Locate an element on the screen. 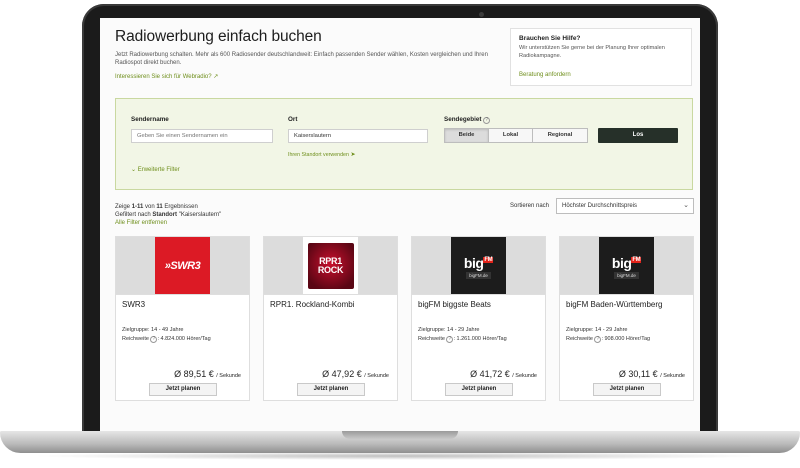 The height and width of the screenshot is (468, 800). results-count: Zeige 1-11 von 11 Ergebnissen is located at coordinates (156, 207).